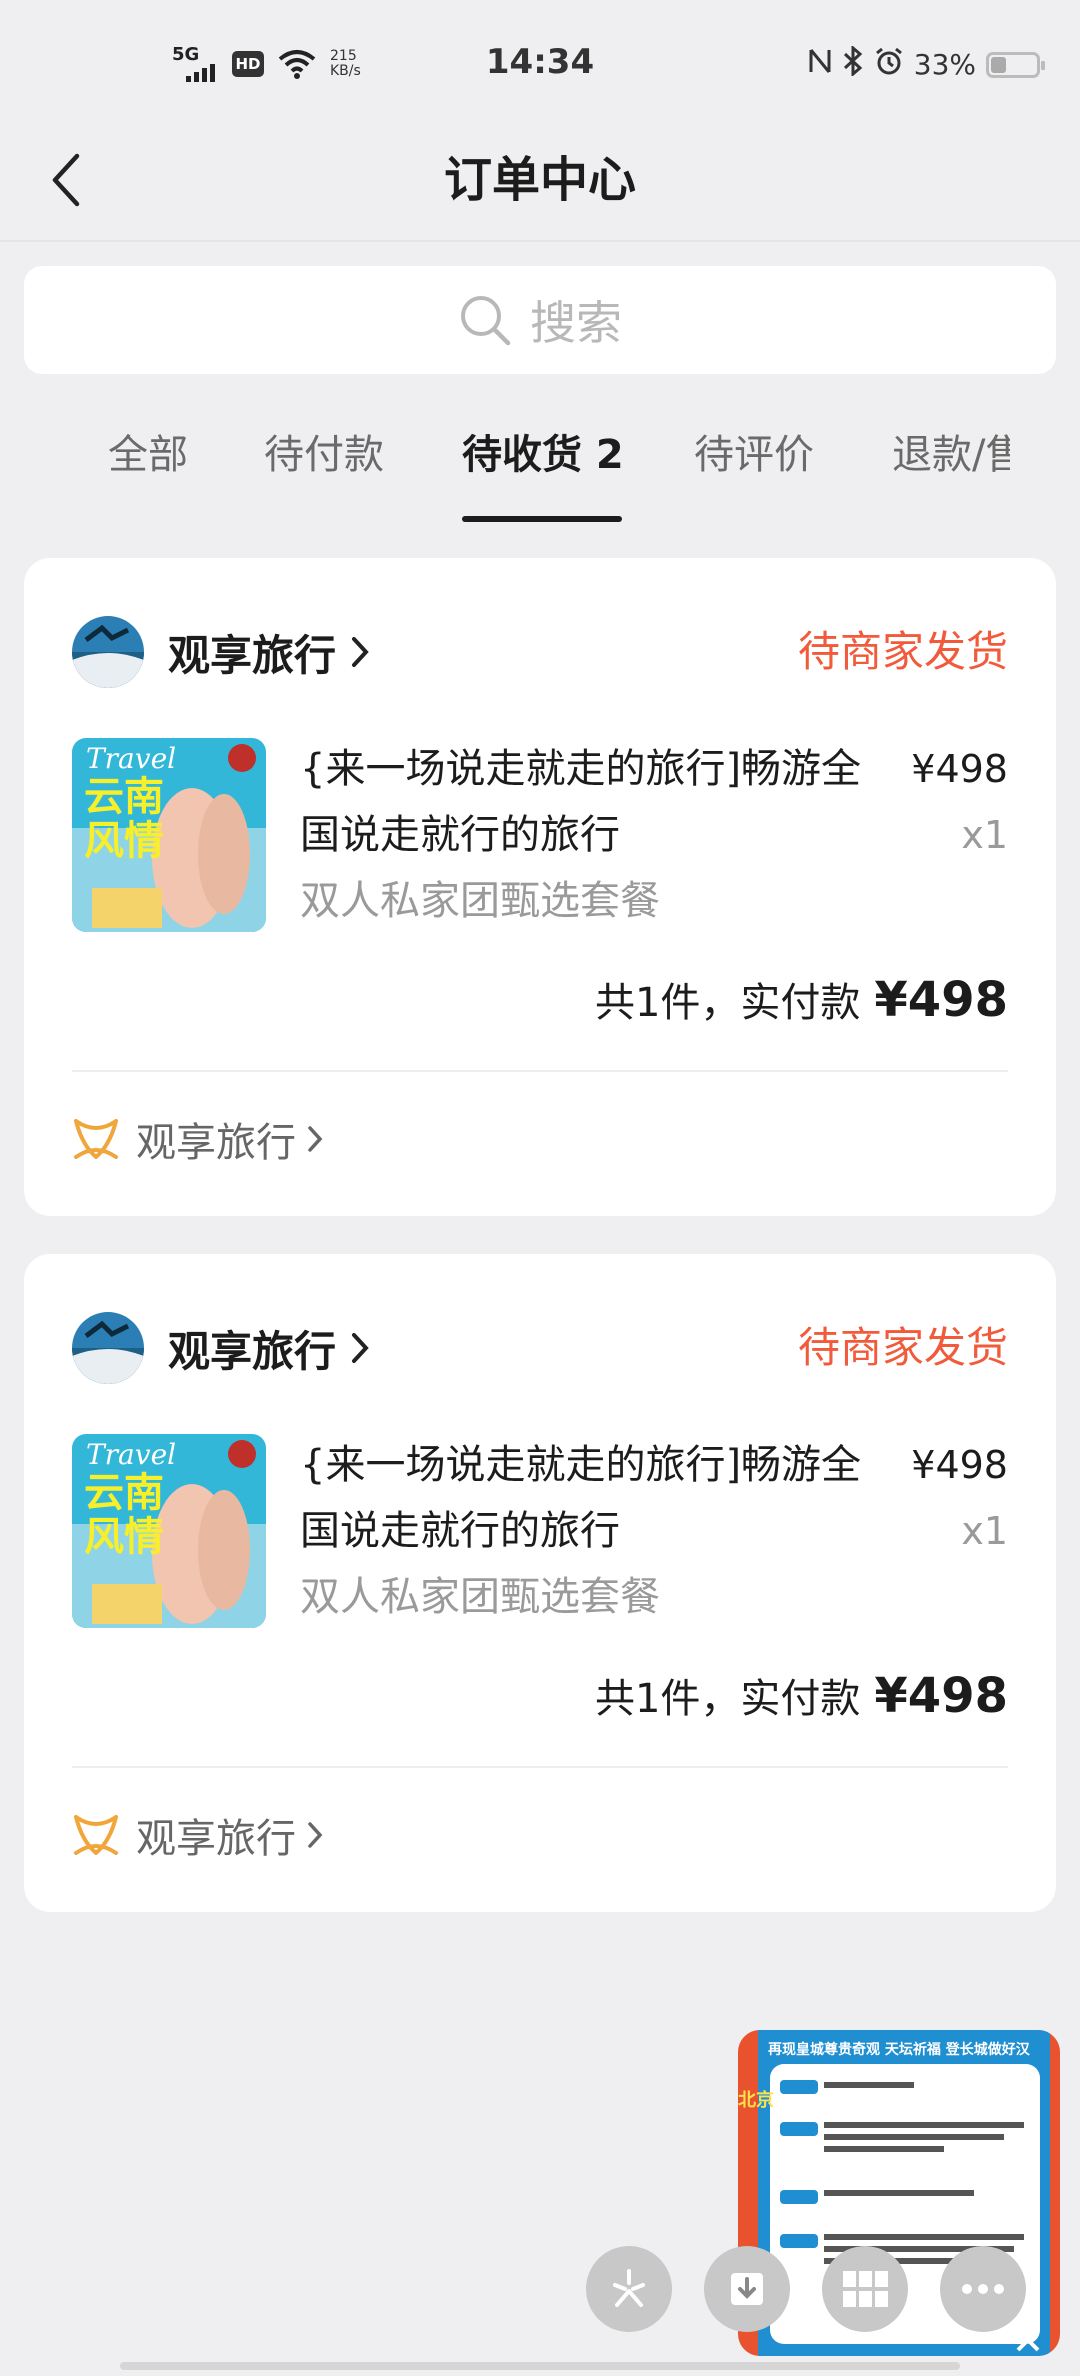 Image resolution: width=1080 pixels, height=2376 pixels. I want to click on more-button, so click(983, 2289).